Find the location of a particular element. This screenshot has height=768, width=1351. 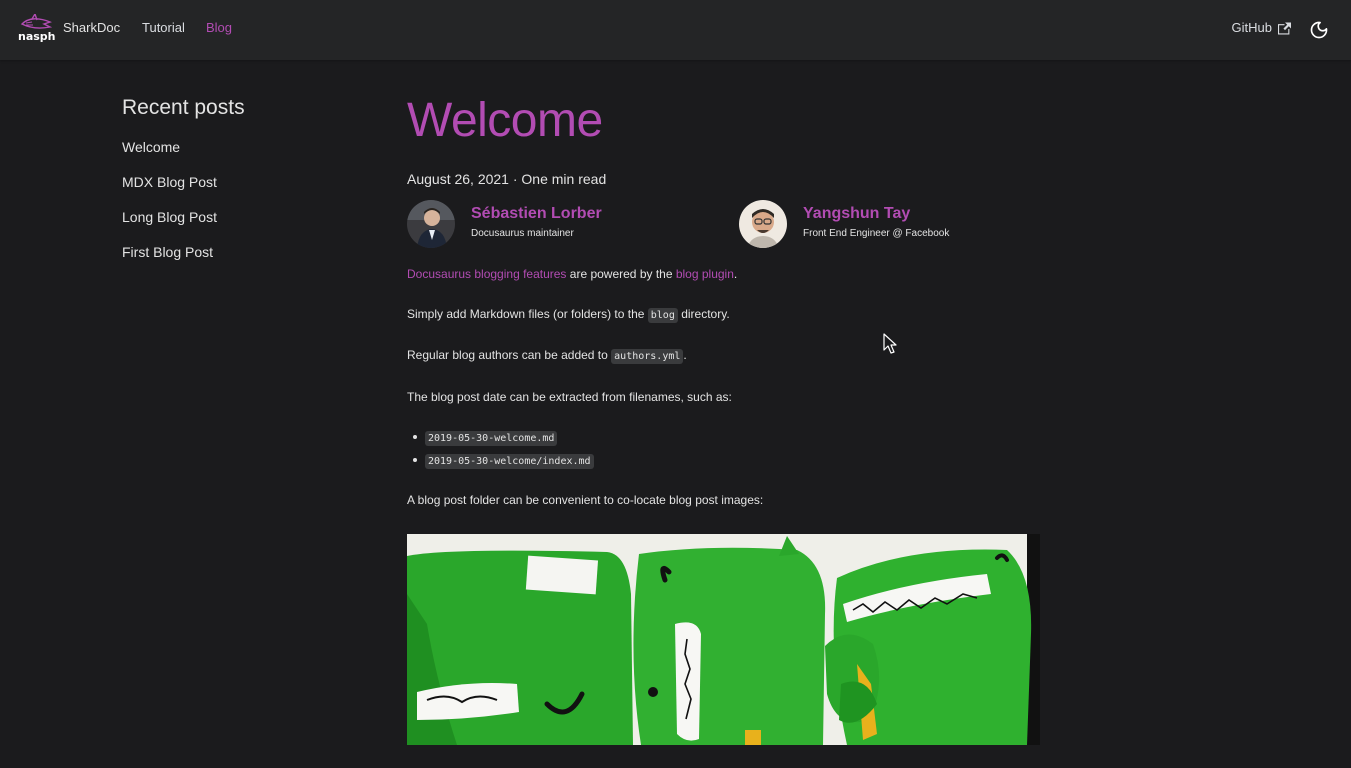

navbar: nasph SharkDoc Tutorial Blog GitHub is located at coordinates (675, 30).